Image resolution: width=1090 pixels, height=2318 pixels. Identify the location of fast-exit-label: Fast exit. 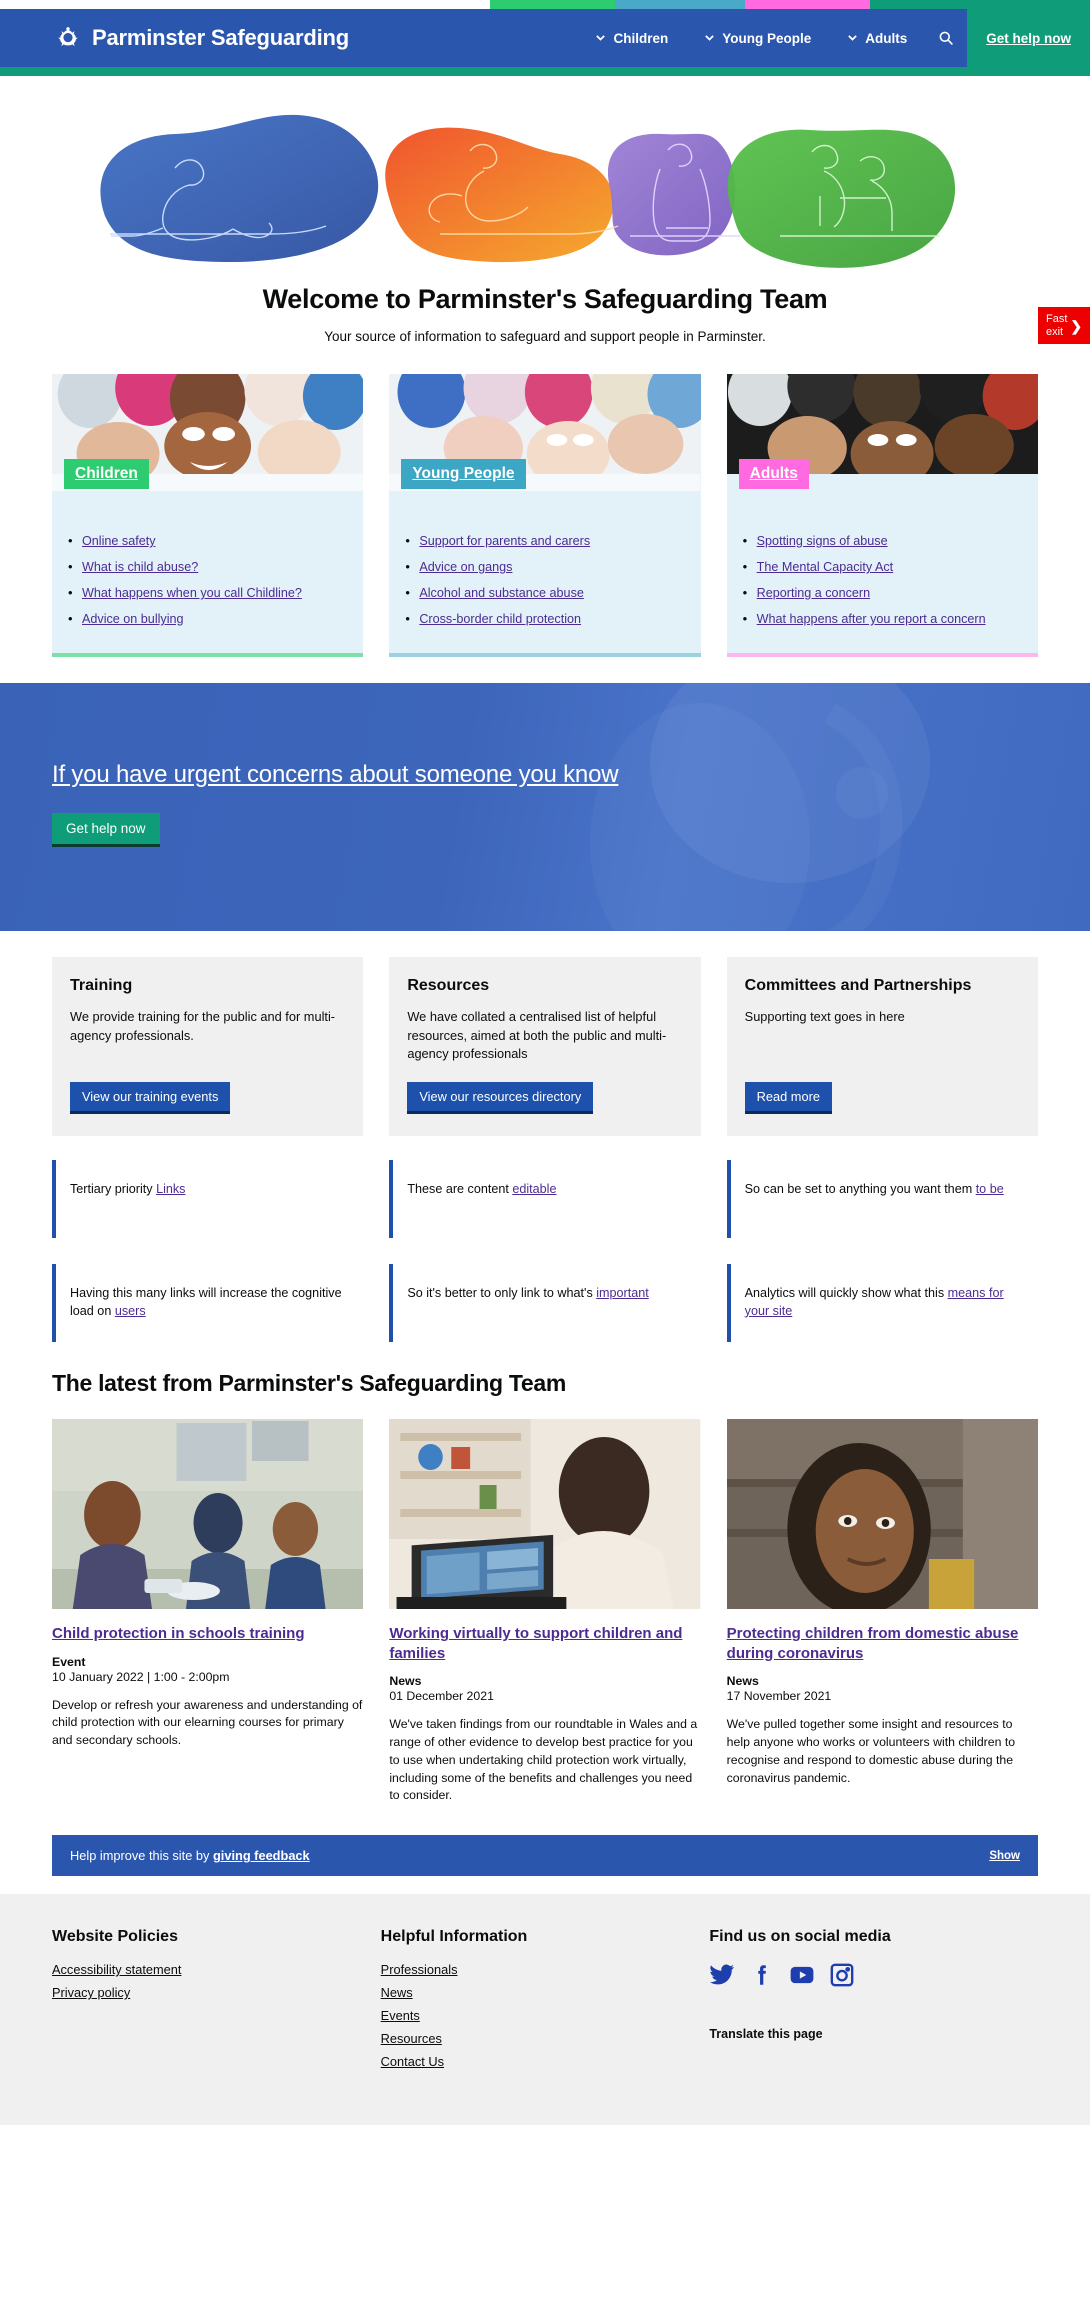
(1057, 325).